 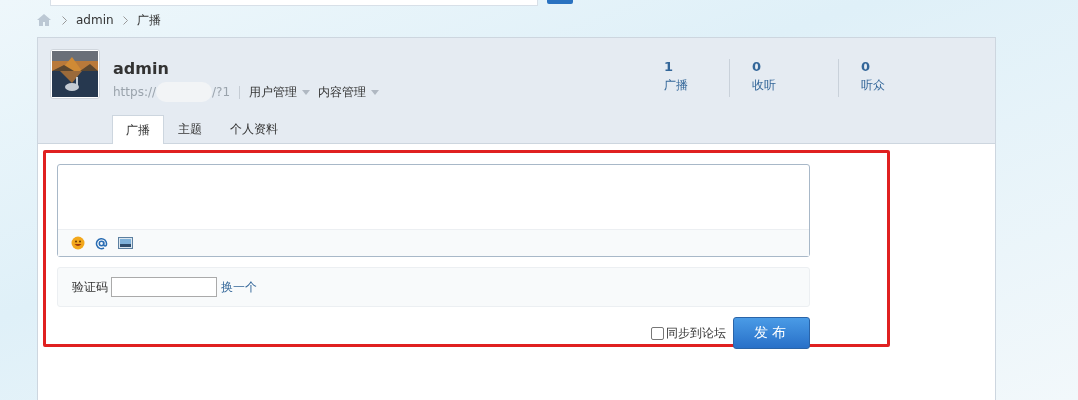 What do you see at coordinates (141, 68) in the screenshot?
I see `user-name: admin` at bounding box center [141, 68].